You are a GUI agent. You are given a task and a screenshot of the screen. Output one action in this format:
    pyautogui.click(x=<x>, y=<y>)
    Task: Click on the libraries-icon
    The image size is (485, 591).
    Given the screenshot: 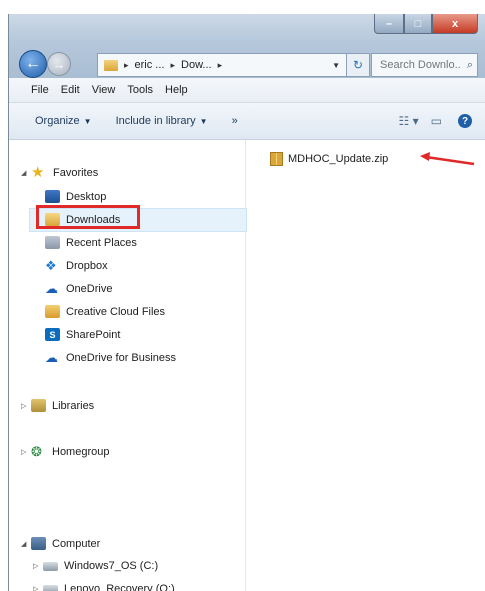 What is the action you would take?
    pyautogui.click(x=38, y=405)
    